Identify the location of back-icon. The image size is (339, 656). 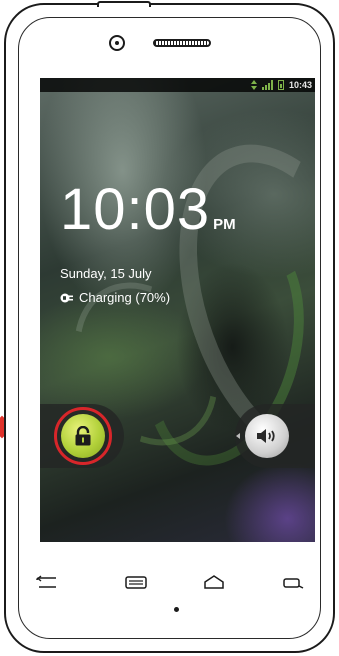
(47, 582).